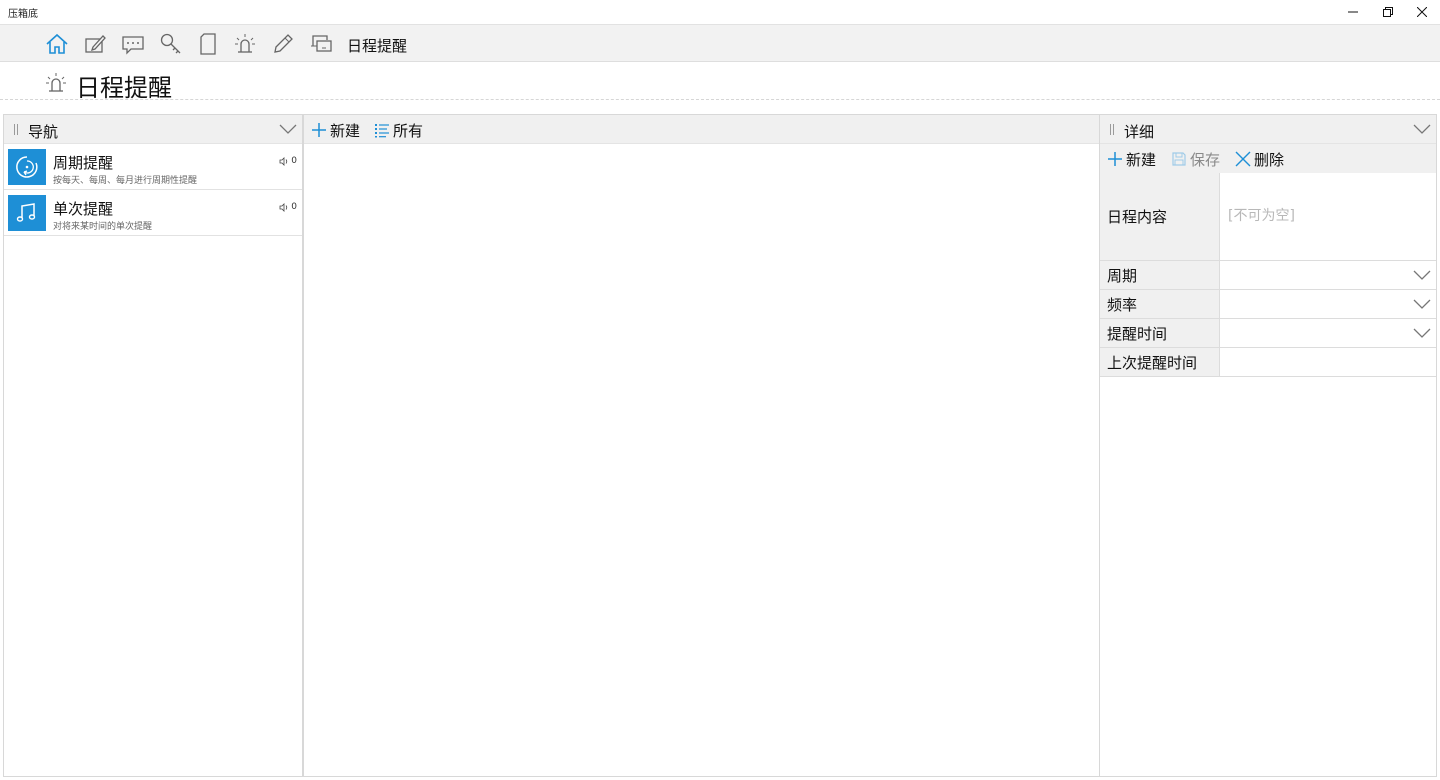  What do you see at coordinates (27, 213) in the screenshot?
I see `music-note-icon` at bounding box center [27, 213].